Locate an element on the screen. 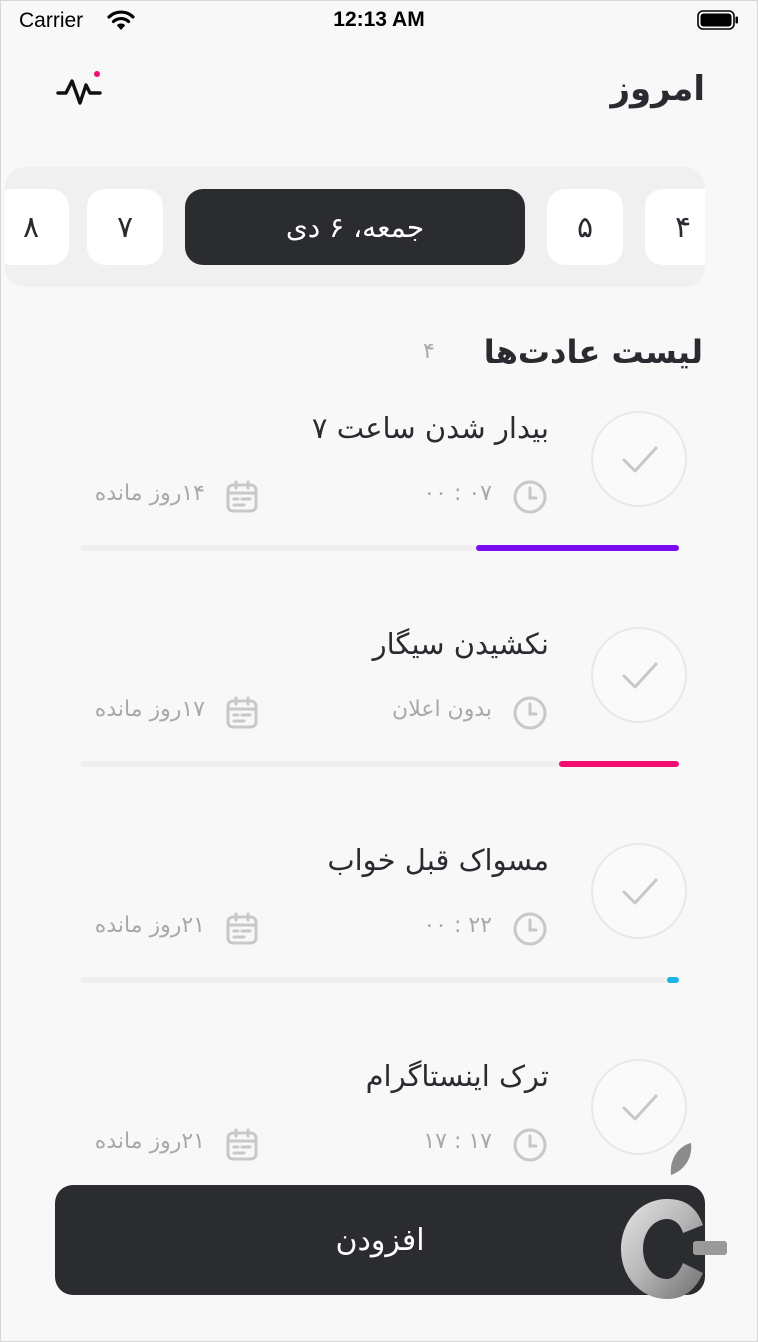 Image resolution: width=758 pixels, height=1342 pixels. date-strip: ۸ ۷ جمعه، ۶ دی ۵ ۴ is located at coordinates (355, 227).